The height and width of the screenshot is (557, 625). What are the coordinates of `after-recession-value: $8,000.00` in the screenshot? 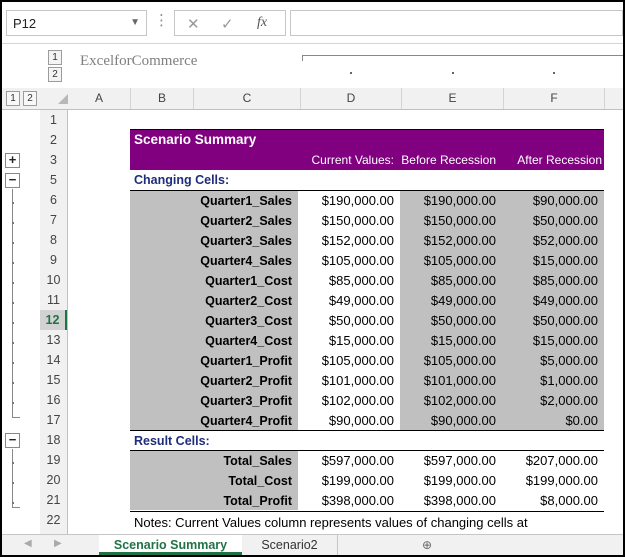 It's located at (569, 500).